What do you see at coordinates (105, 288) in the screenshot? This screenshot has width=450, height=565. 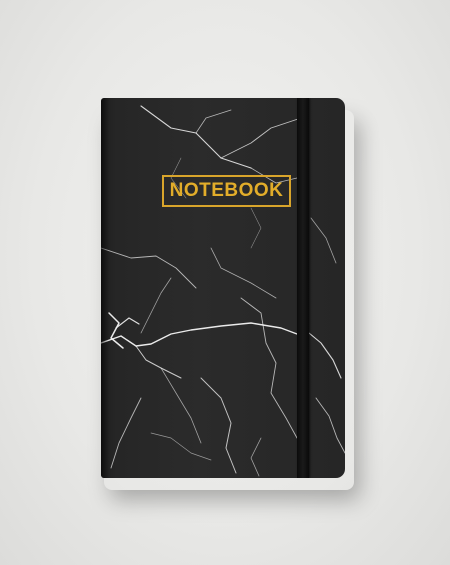 I see `spine-shade` at bounding box center [105, 288].